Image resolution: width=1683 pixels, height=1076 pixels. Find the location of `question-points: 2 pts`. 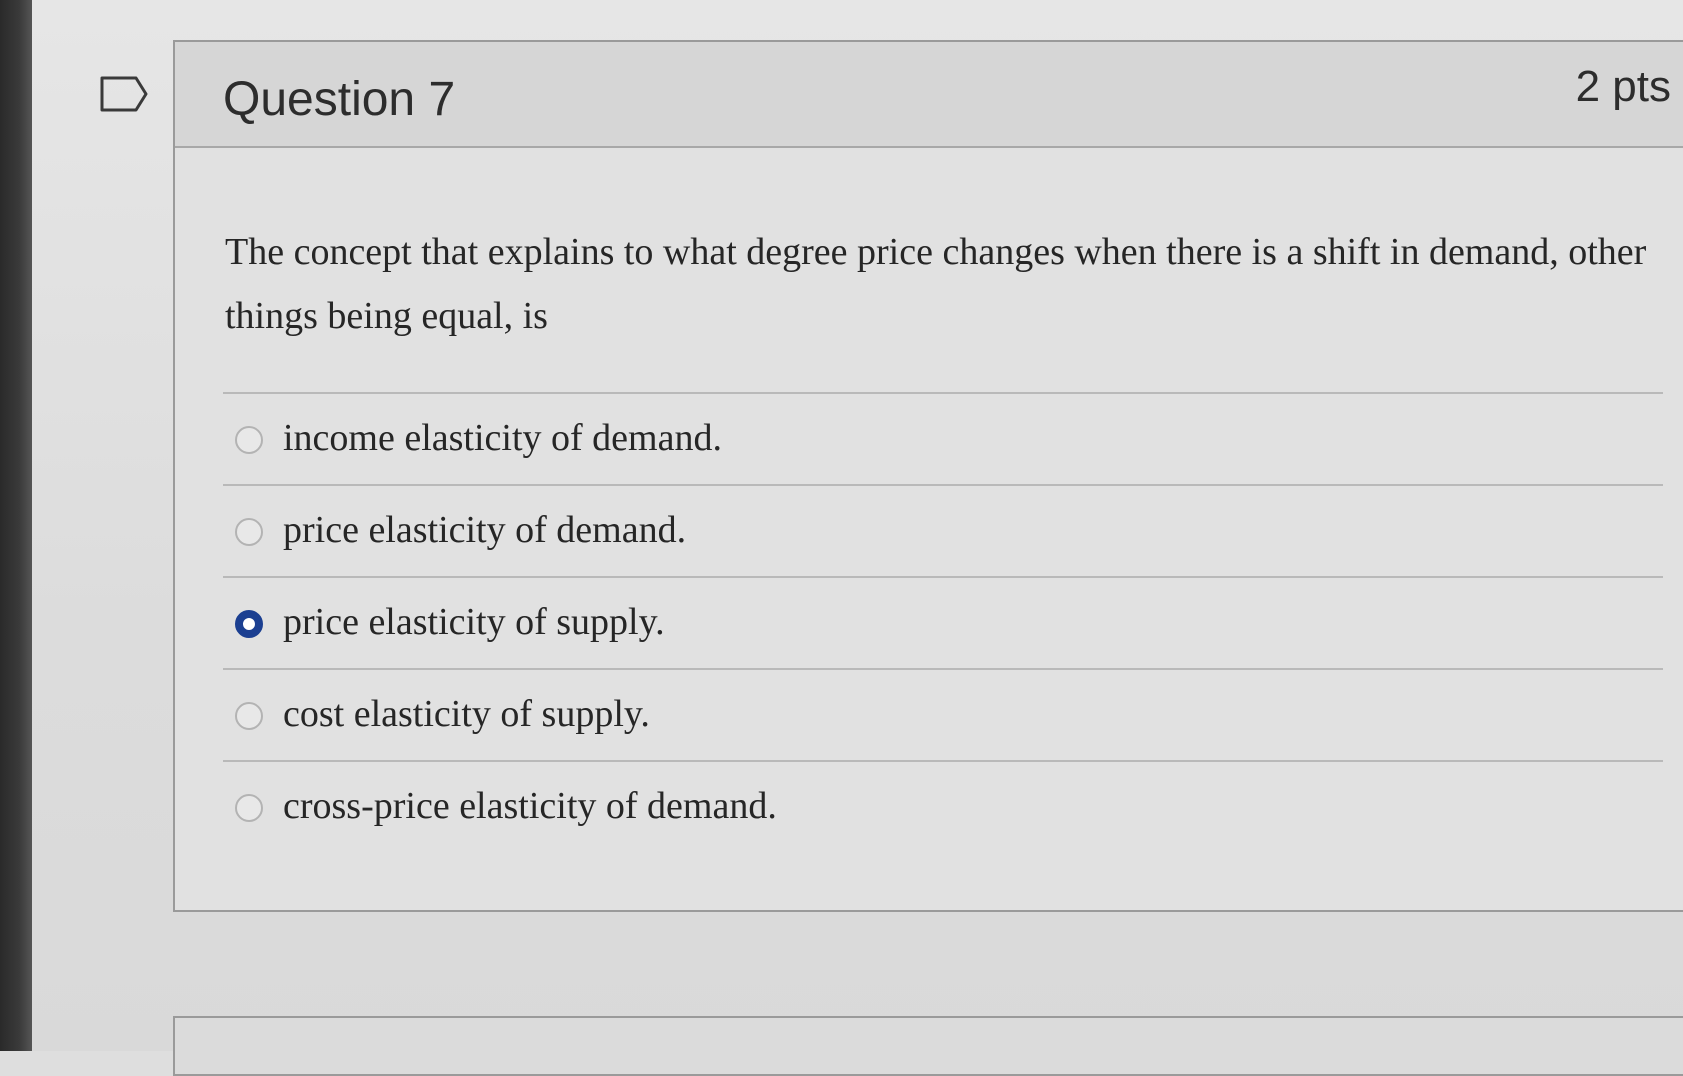

question-points: 2 pts is located at coordinates (1623, 86).